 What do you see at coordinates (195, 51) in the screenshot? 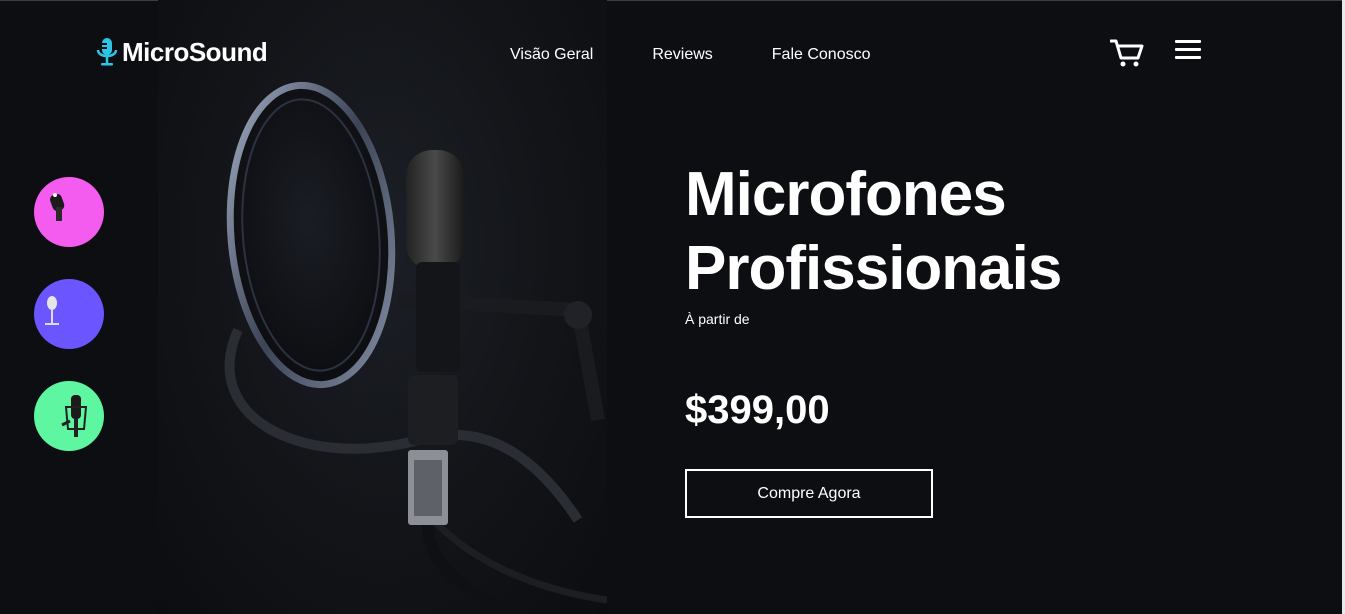
I see `logo-text: MicroSound` at bounding box center [195, 51].